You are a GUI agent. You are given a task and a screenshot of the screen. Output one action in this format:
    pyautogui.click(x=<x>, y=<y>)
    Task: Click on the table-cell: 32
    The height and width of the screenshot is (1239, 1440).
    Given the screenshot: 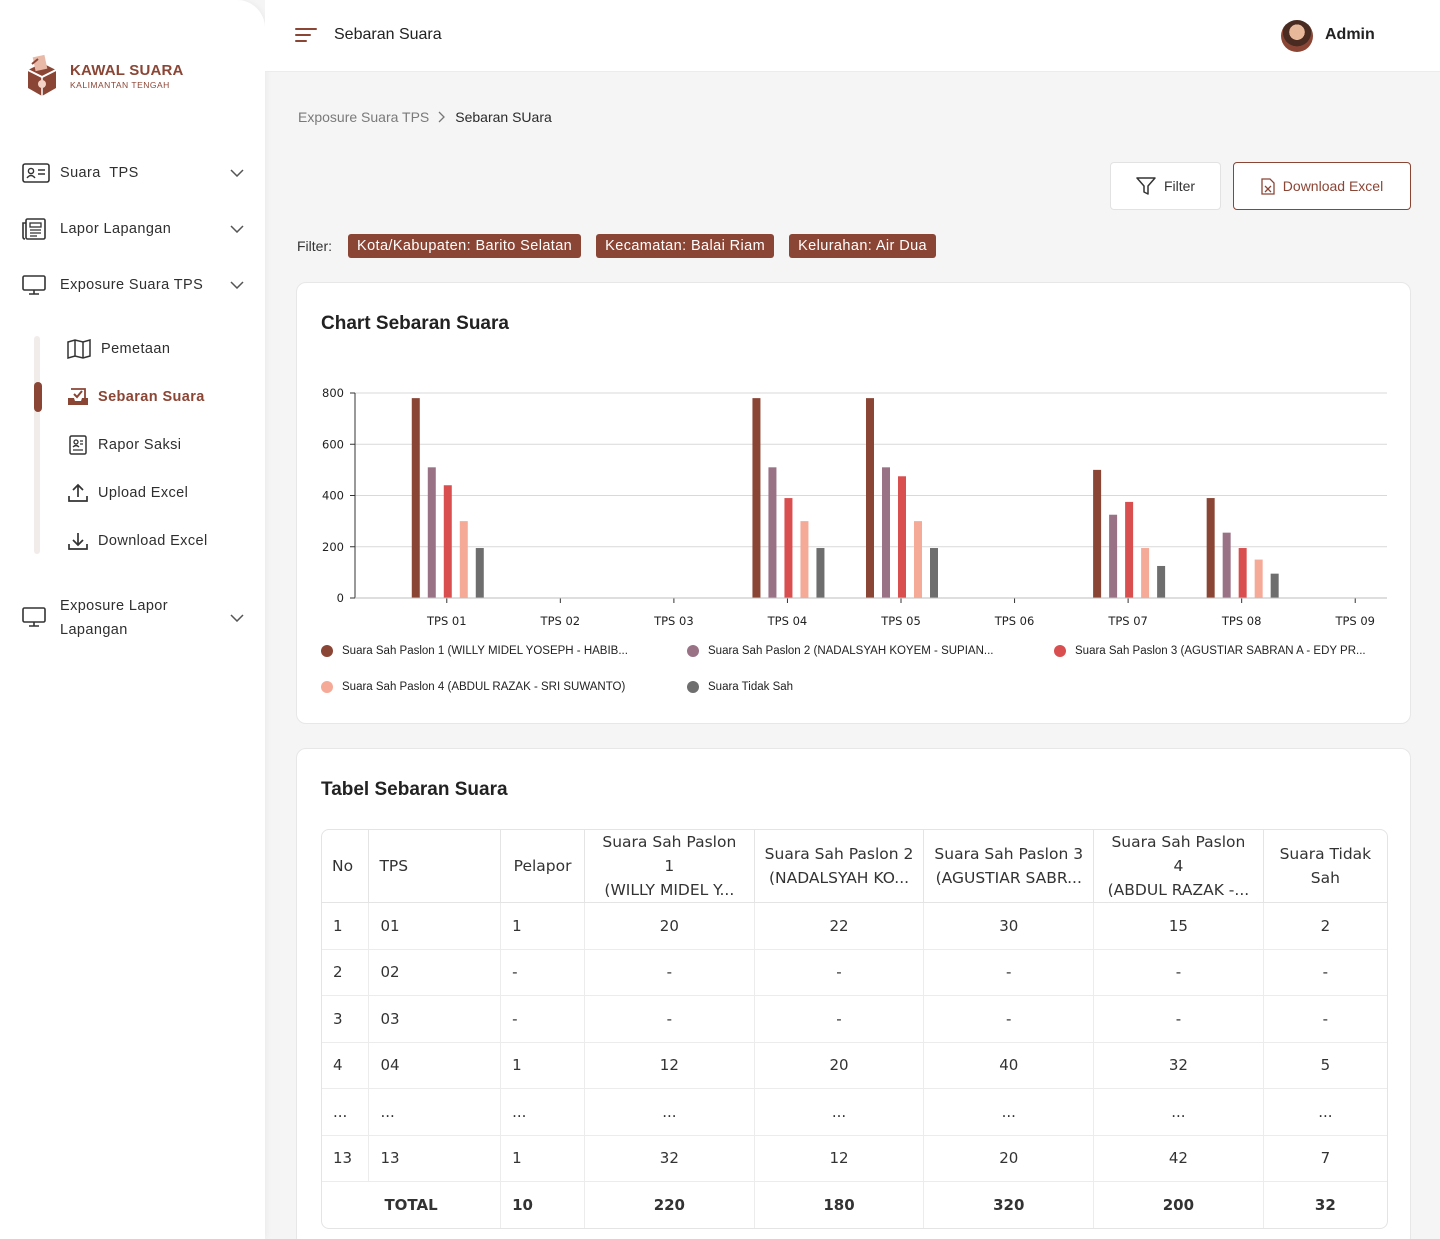 What is the action you would take?
    pyautogui.click(x=669, y=1158)
    